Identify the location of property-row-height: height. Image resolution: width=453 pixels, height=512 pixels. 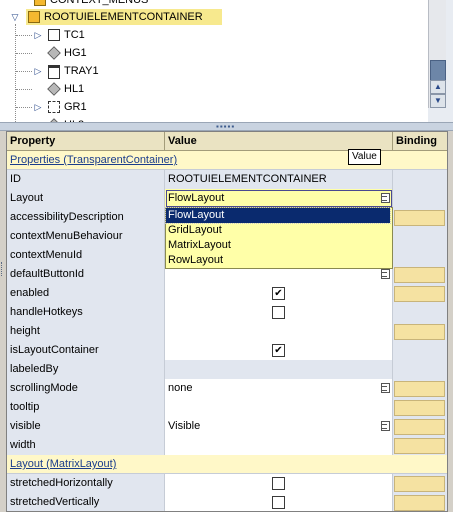
(227, 332).